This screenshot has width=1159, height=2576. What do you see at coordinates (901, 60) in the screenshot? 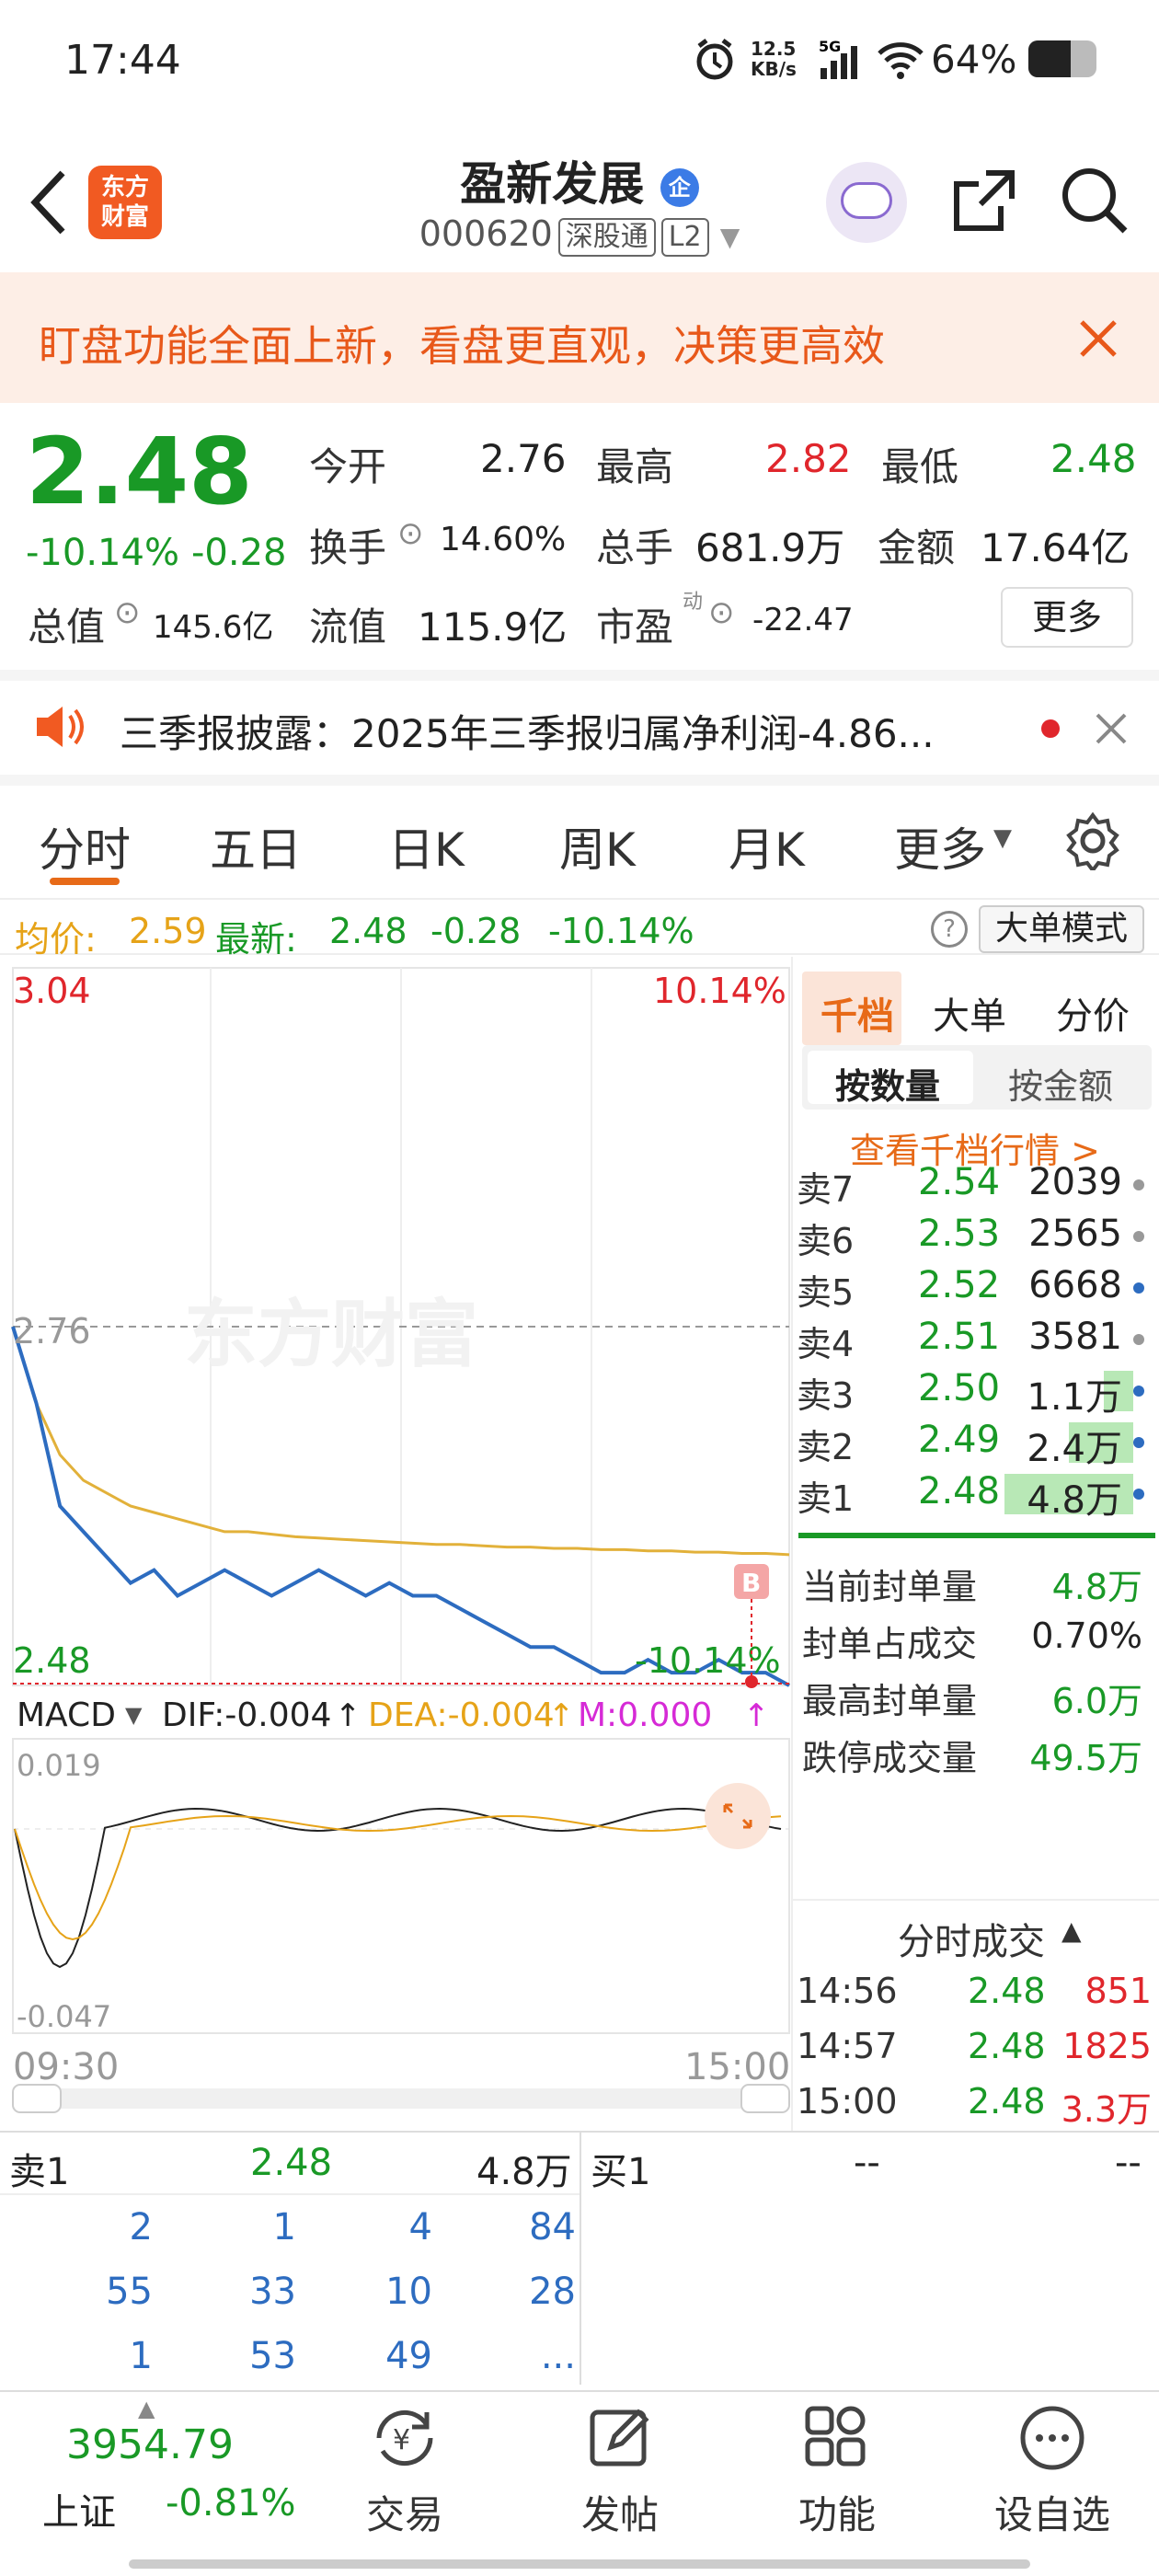
I see `wifi-icon` at bounding box center [901, 60].